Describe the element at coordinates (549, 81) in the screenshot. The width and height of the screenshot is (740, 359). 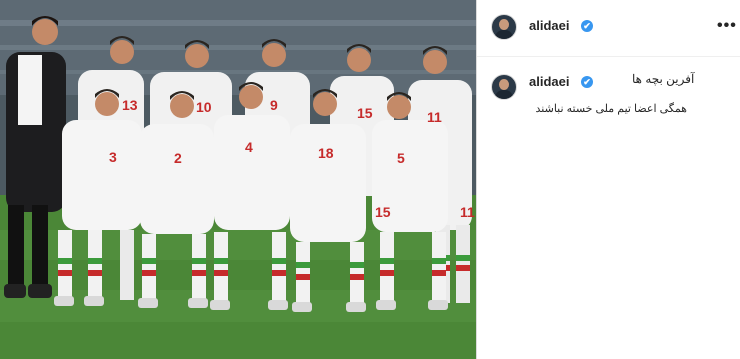
I see `caption-username-link: alidaei` at that location.